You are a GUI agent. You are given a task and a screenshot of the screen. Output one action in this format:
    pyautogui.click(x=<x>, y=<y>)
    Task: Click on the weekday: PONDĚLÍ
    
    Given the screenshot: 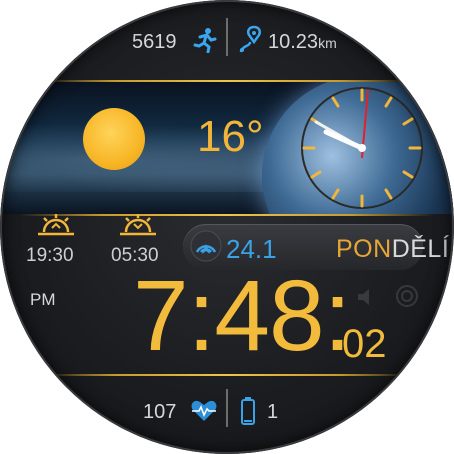 What is the action you would take?
    pyautogui.click(x=392, y=249)
    